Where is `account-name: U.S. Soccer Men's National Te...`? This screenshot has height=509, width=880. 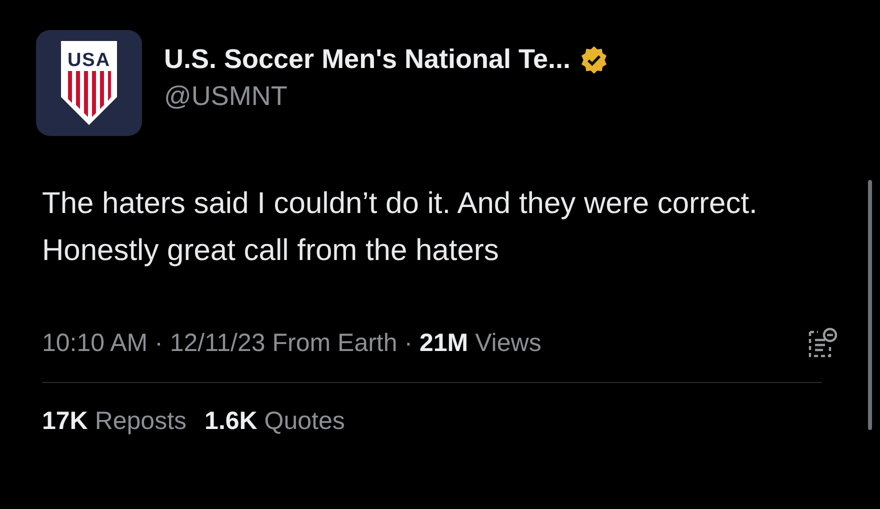 account-name: U.S. Soccer Men's National Te... is located at coordinates (367, 59).